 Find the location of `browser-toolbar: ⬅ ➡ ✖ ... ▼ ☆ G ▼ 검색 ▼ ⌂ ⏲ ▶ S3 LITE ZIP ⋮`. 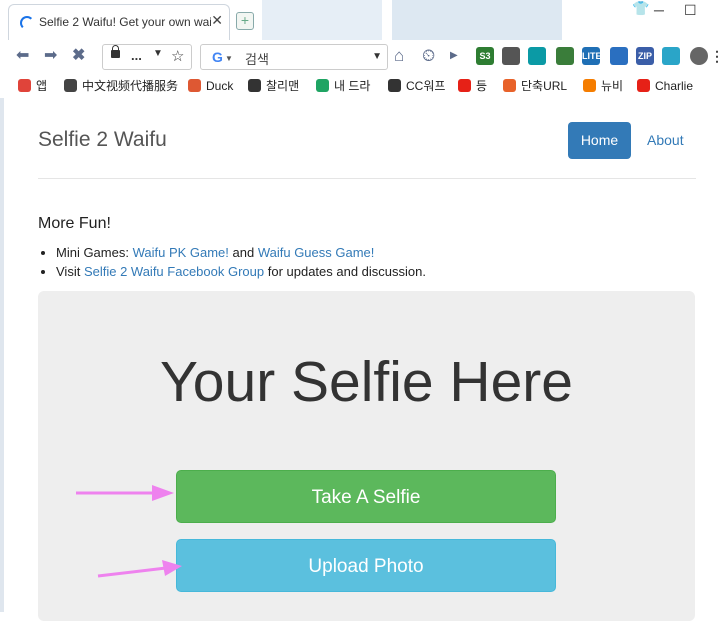

browser-toolbar: ⬅ ➡ ✖ ... ▼ ☆ G ▼ 검색 ▼ ⌂ ⏲ ▶ S3 LITE ZIP ⋮ is located at coordinates (360, 57).